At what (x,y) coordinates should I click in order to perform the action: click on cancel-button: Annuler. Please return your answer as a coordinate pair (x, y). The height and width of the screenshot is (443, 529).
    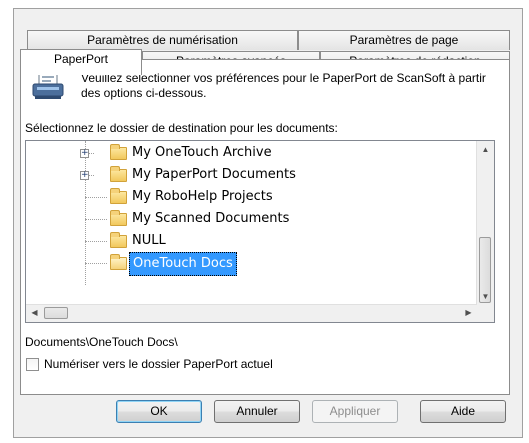
    Looking at the image, I should click on (257, 411).